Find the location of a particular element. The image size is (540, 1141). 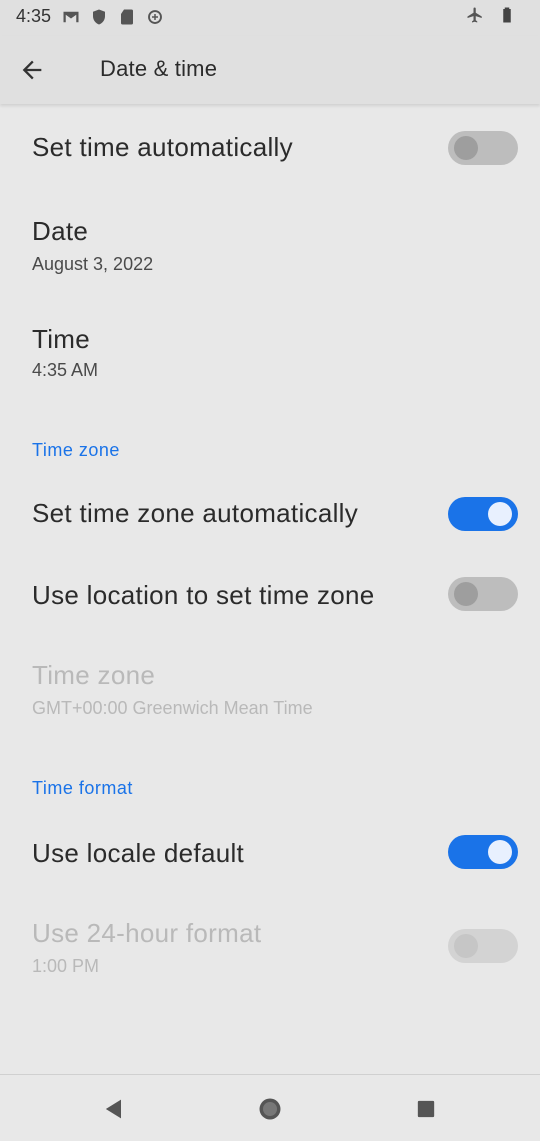

use-locale-default-row: Use locale default is located at coordinates (270, 854).